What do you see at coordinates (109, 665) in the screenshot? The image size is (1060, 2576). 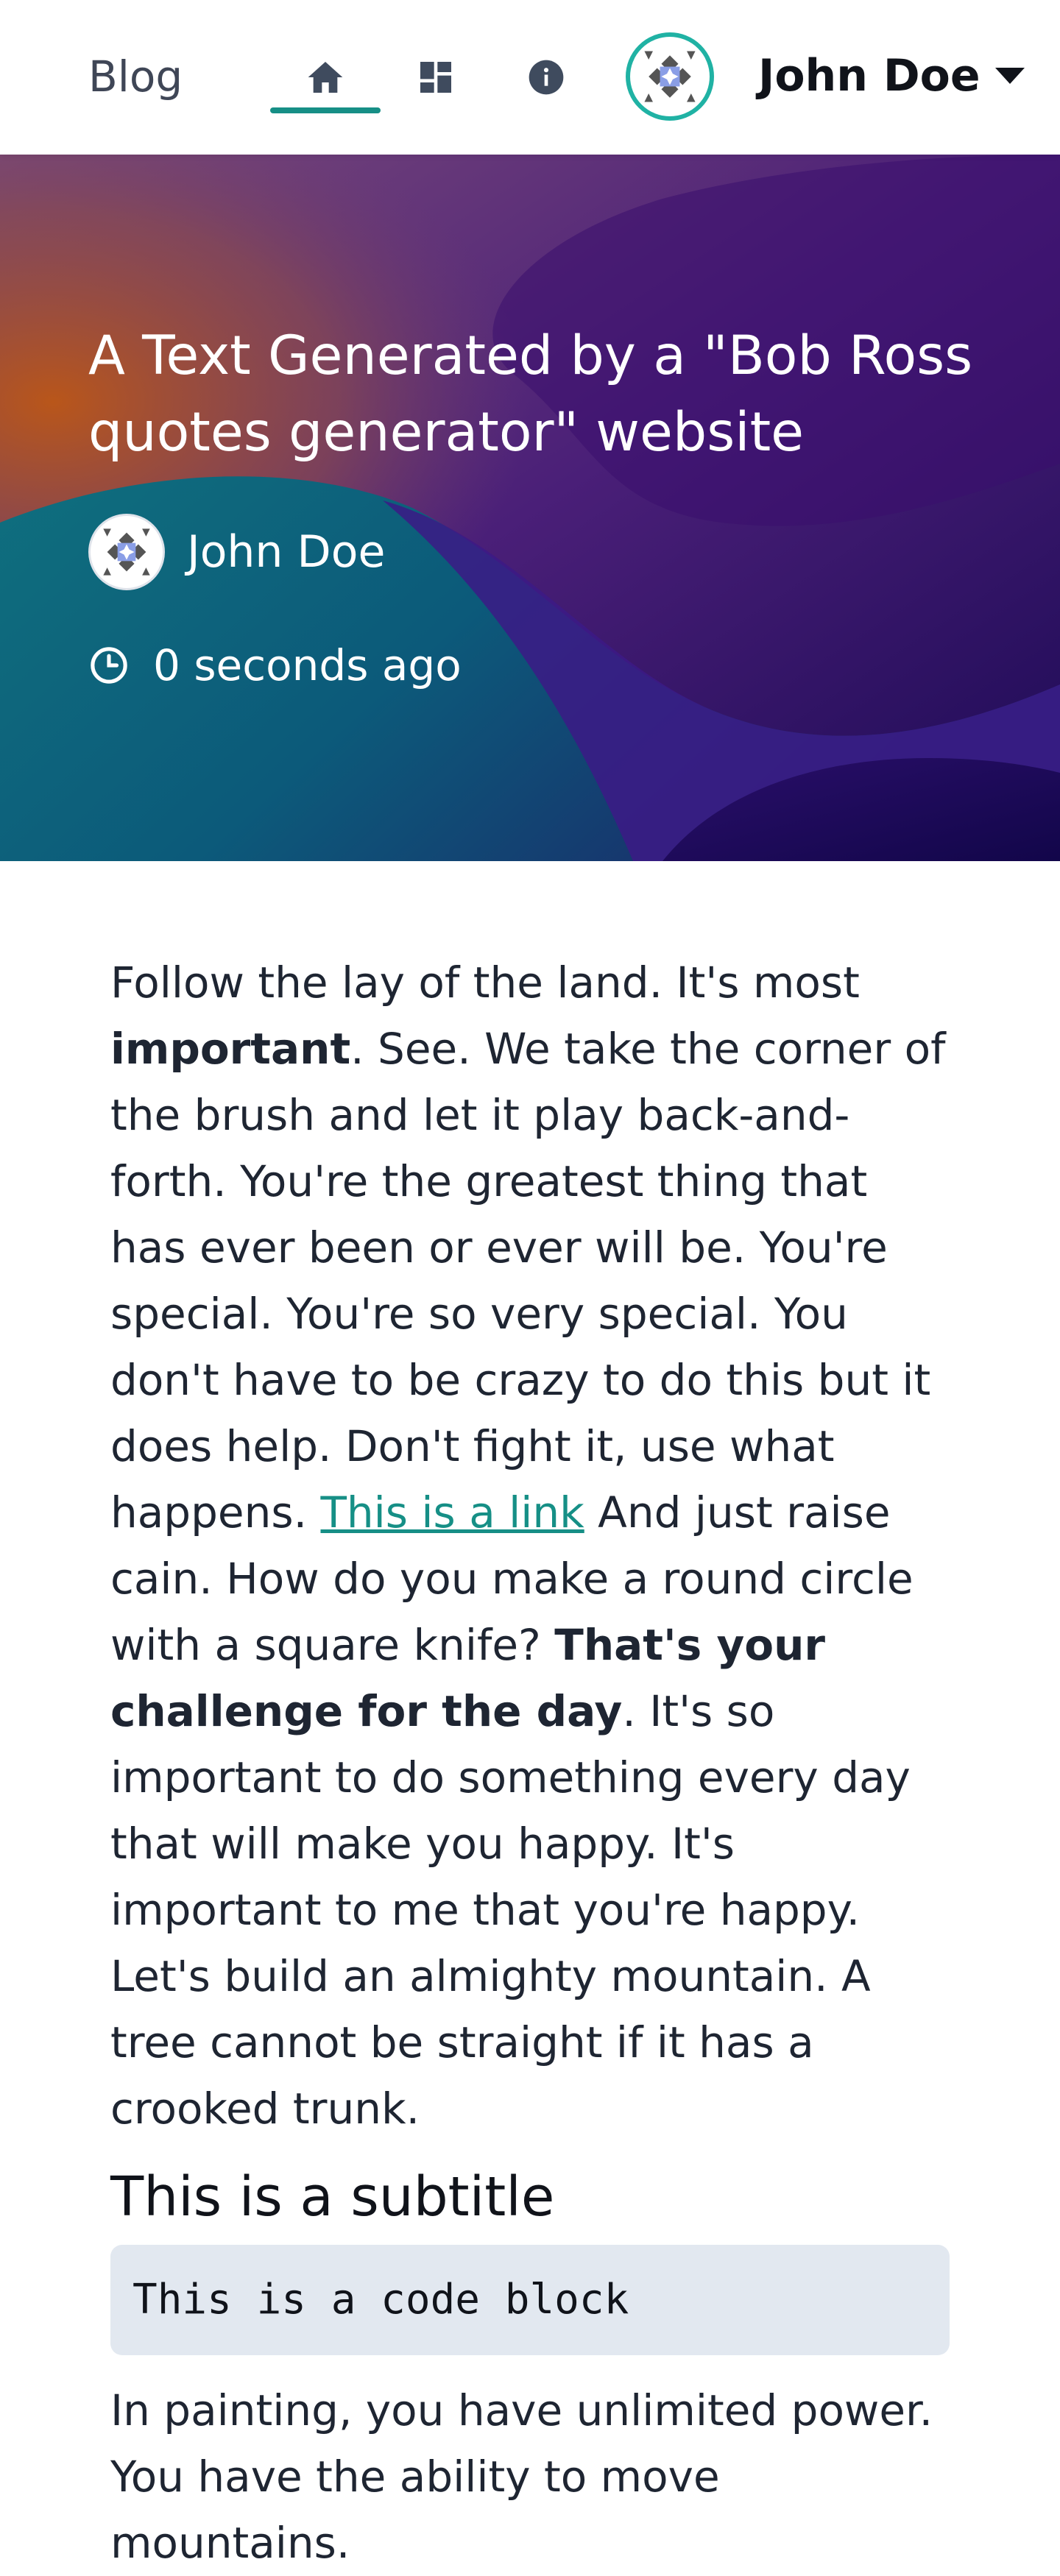 I see `clock-icon` at bounding box center [109, 665].